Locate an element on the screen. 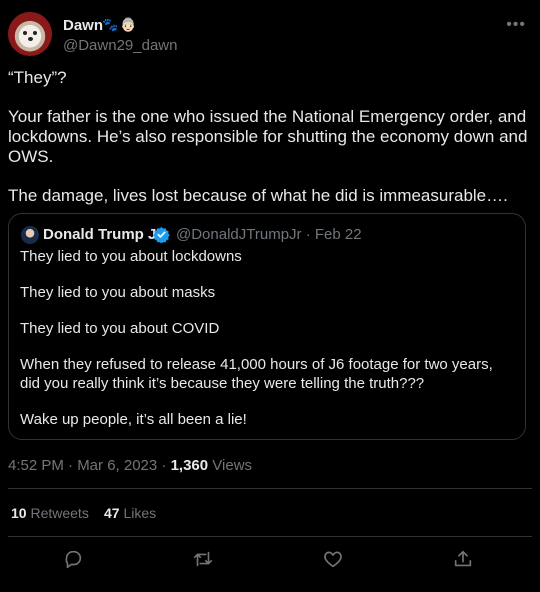 This screenshot has width=540, height=592. avatar-nose is located at coordinates (30, 39).